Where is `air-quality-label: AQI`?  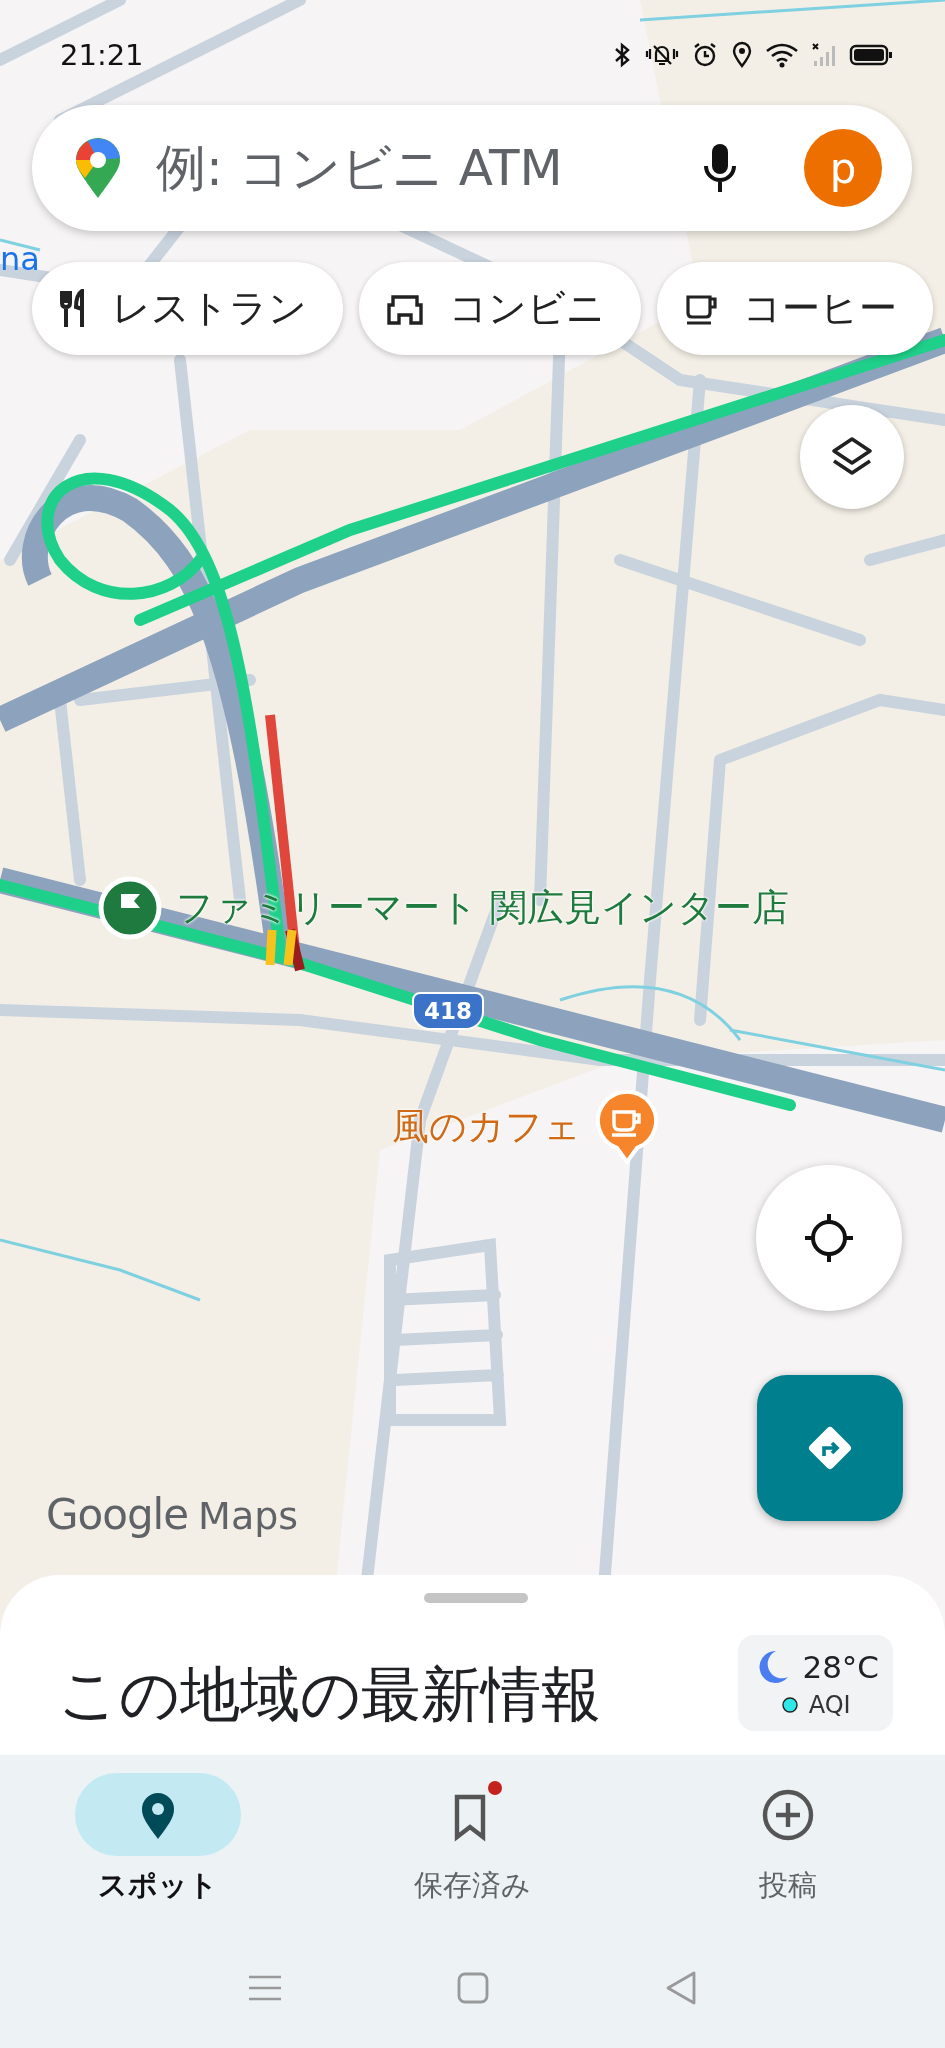
air-quality-label: AQI is located at coordinates (829, 1705).